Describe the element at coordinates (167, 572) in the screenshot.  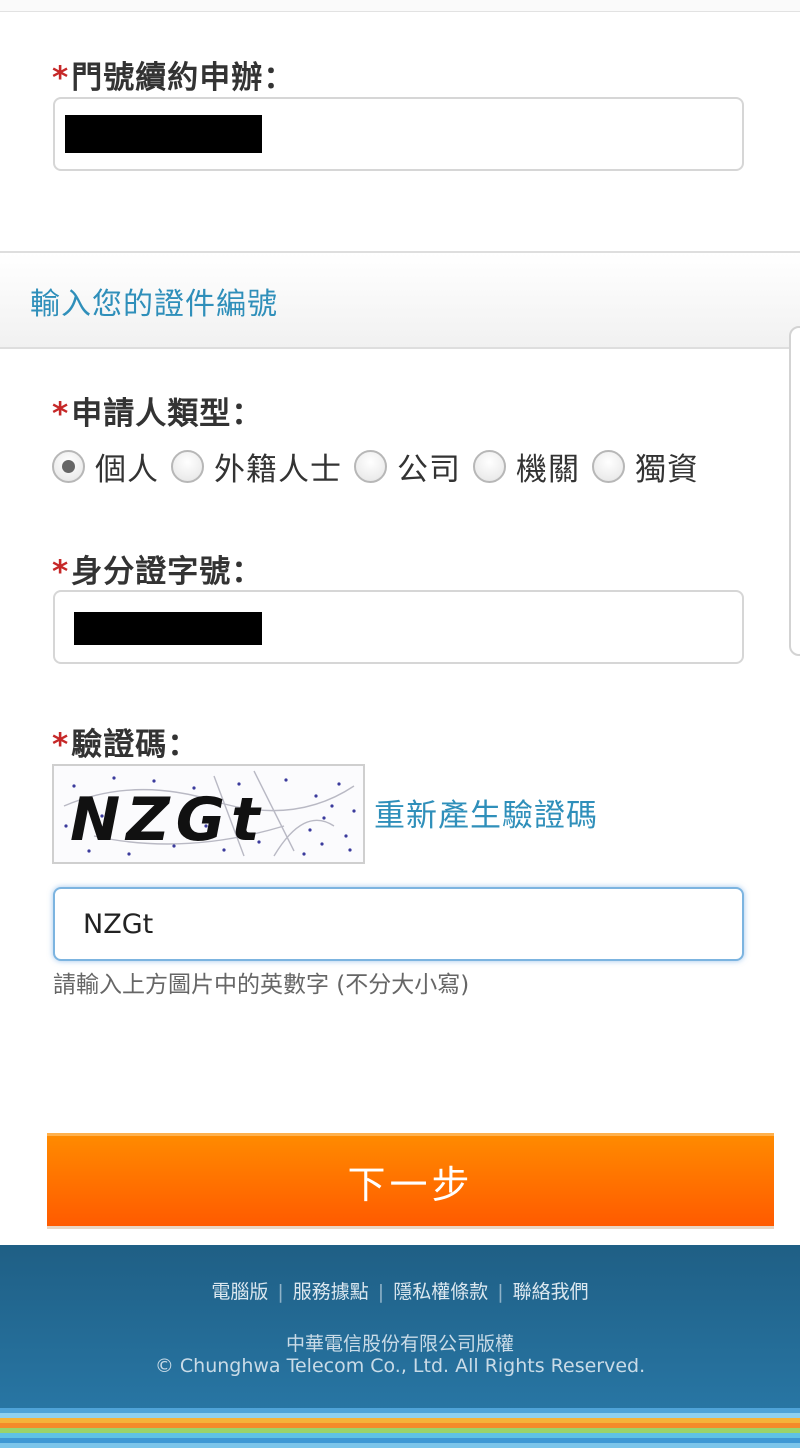
I see `id-number-label-text: 身分證字號：` at that location.